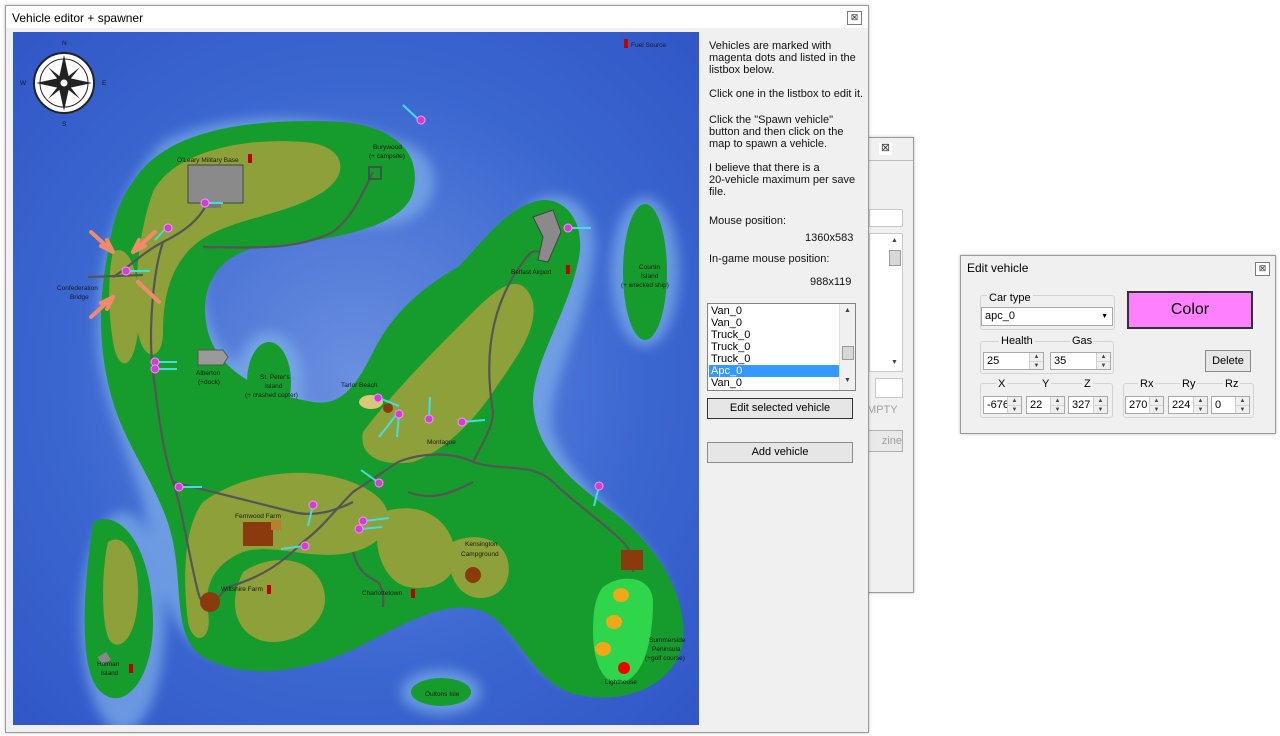 This screenshot has height=736, width=1280. Describe the element at coordinates (1218, 405) in the screenshot. I see `rz-value: 0` at that location.